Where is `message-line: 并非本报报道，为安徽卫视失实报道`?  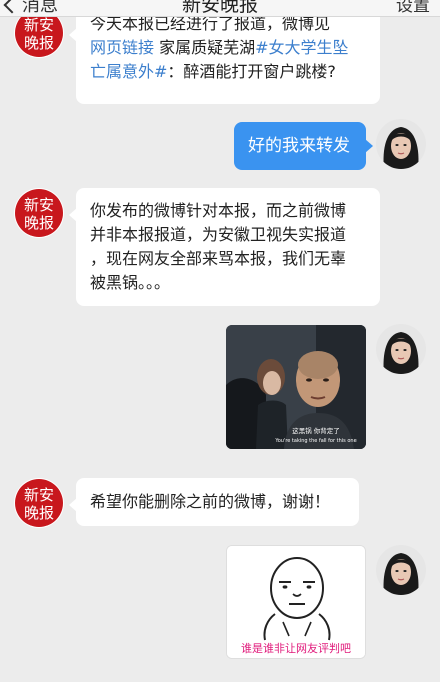
message-line: 并非本报报道，为安徽卫视失实报道 is located at coordinates (218, 234).